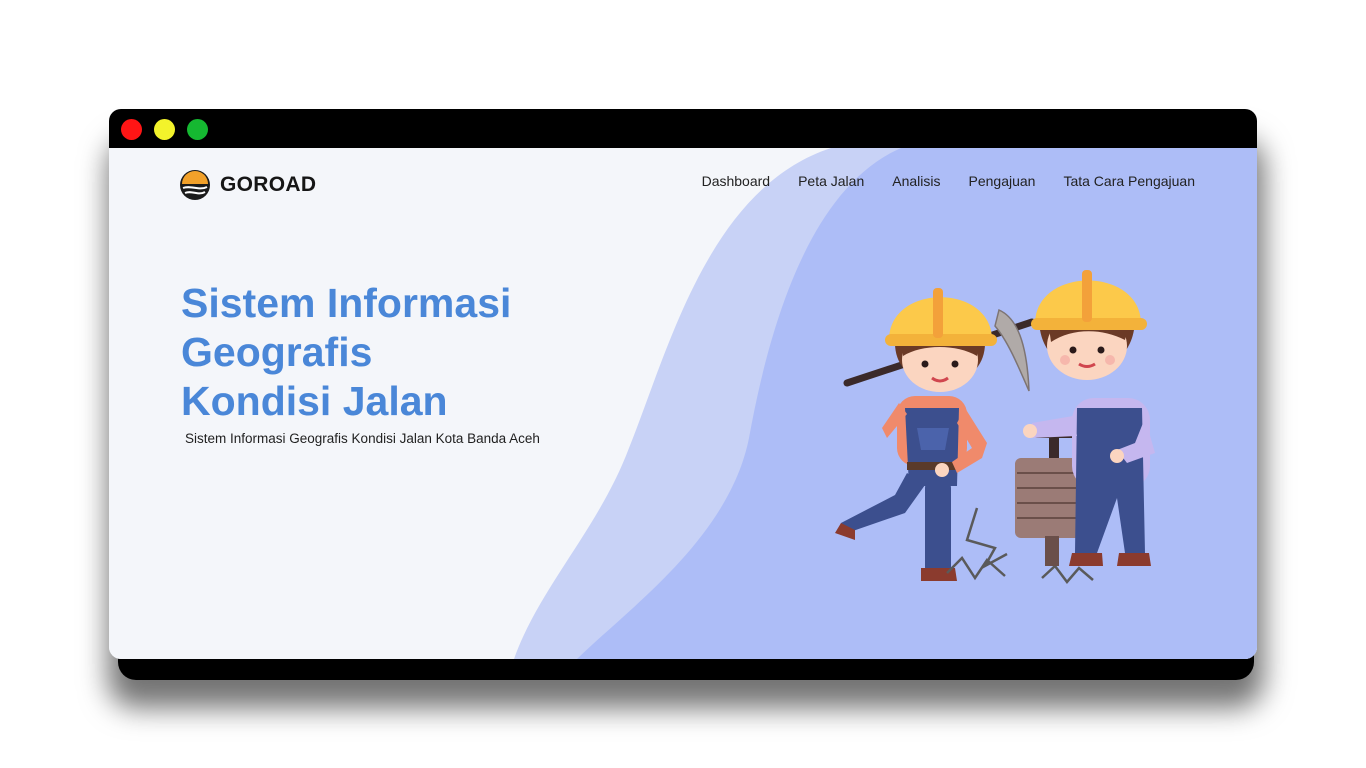 The width and height of the screenshot is (1366, 768). I want to click on hero-title-line: Sistem Informasi, so click(346, 303).